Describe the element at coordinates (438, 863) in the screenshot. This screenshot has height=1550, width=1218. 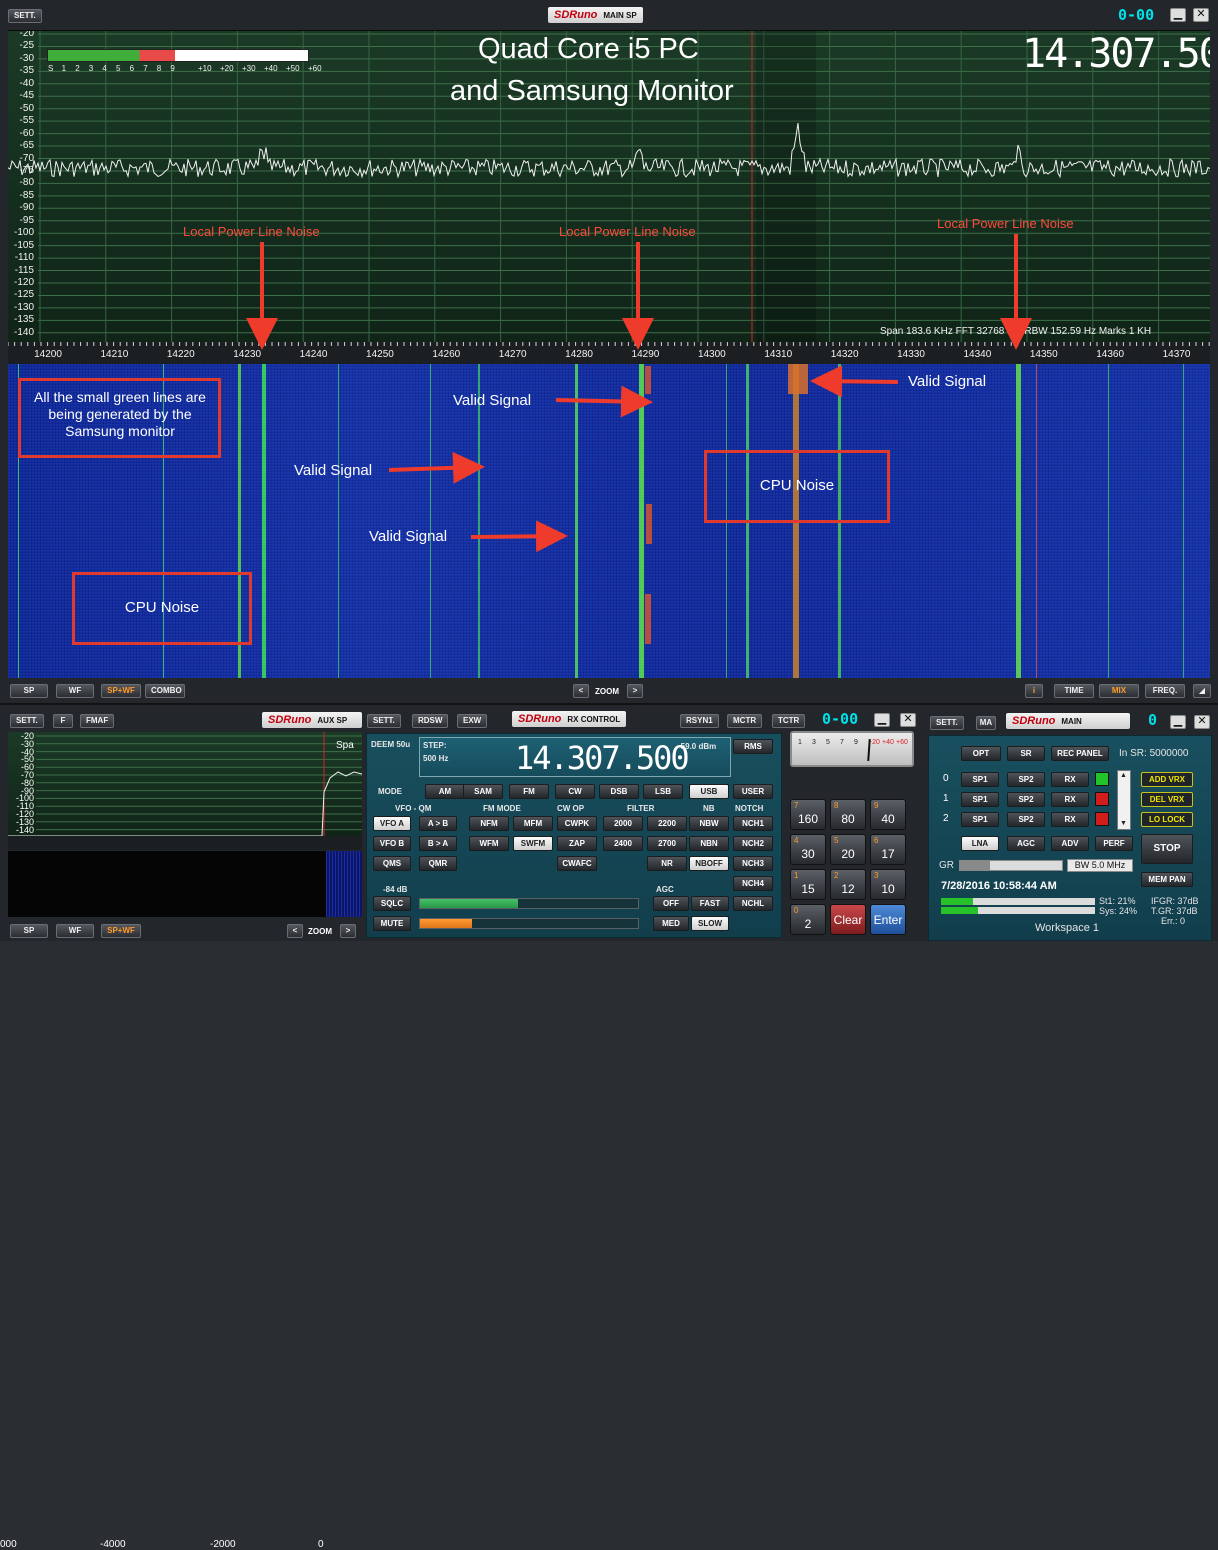
I see `opt-qmr-button: QMR` at that location.